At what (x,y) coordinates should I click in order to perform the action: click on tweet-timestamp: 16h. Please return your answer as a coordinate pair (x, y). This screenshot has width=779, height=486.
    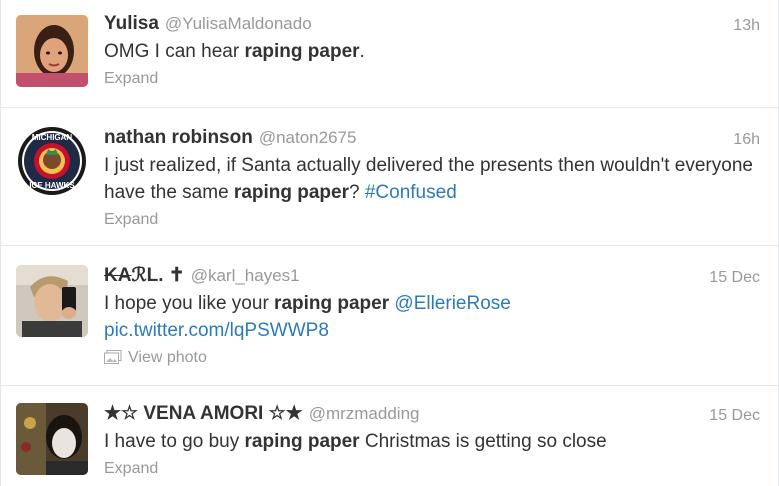
    Looking at the image, I should click on (746, 140).